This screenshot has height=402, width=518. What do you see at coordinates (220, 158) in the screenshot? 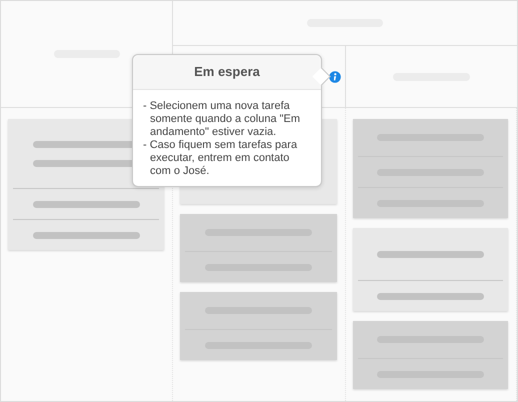
I see `popover-text: - Caso fiquem sem tarefas para executar, entrem em contato com o José.` at bounding box center [220, 158].